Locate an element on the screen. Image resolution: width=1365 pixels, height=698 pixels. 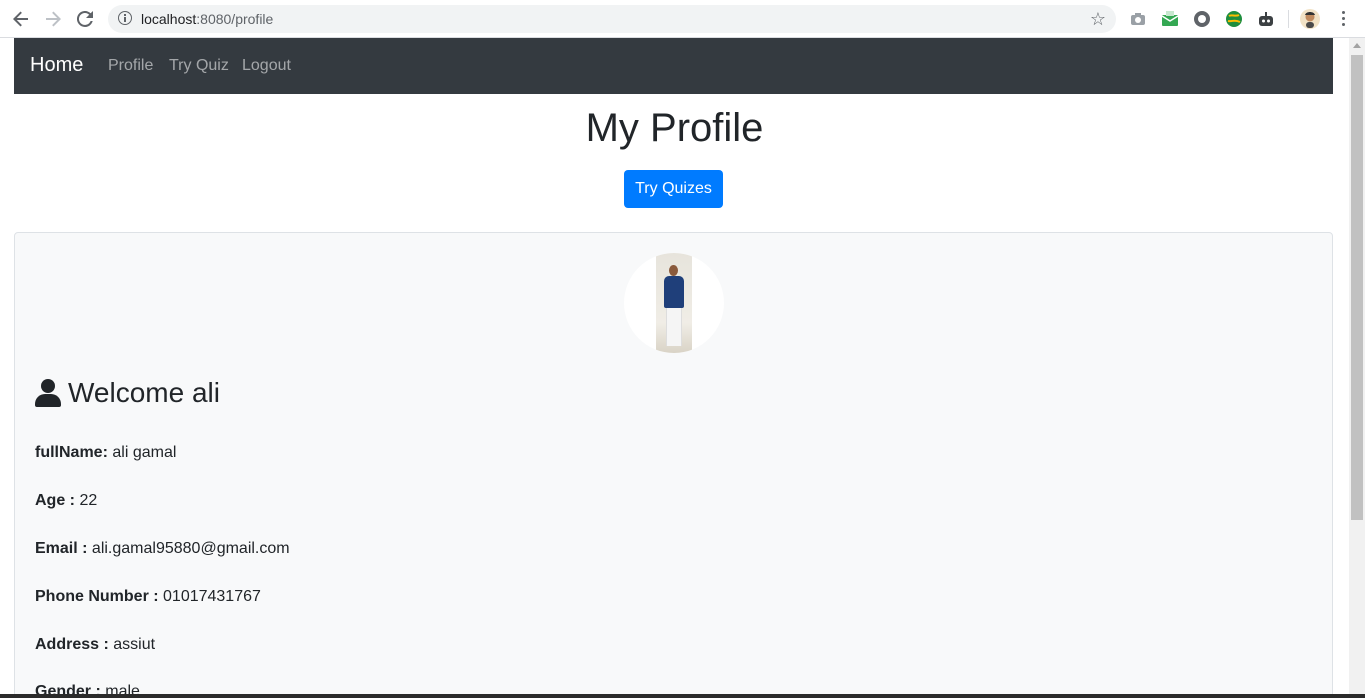
field-fullname: fullName: ali gamal is located at coordinates (105, 453).